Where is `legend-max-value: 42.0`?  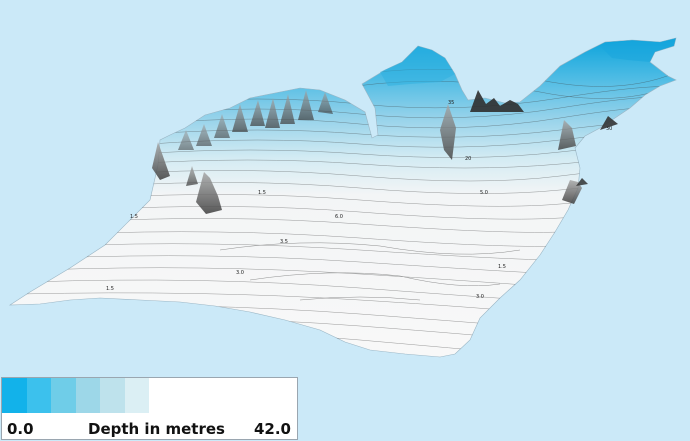
legend-max-value: 42.0 is located at coordinates (272, 429).